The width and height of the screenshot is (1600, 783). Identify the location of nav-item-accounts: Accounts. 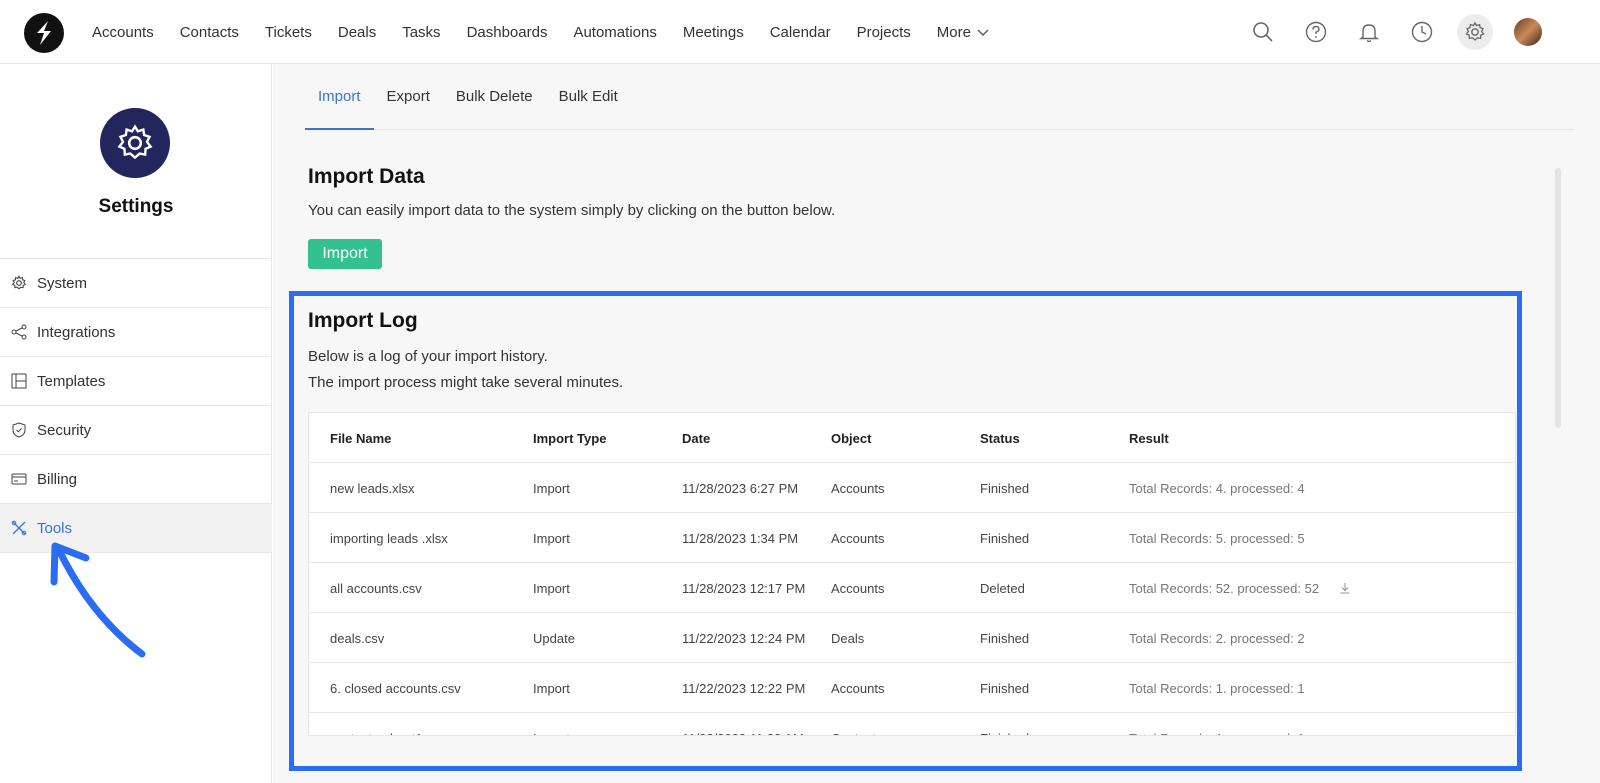
(123, 32).